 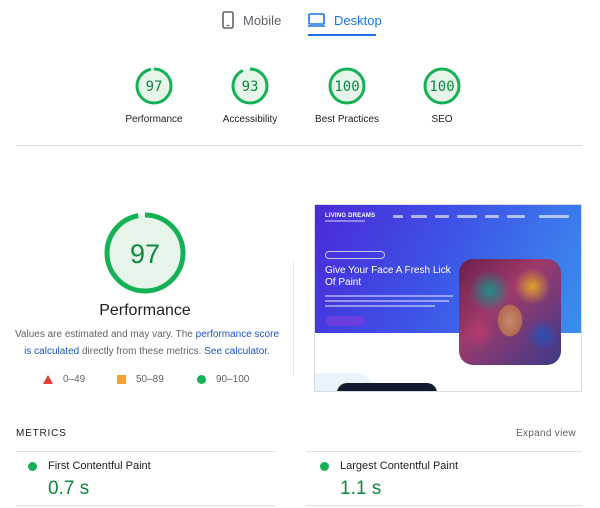 I want to click on gauge-accessibility: 93 Accessibility, so click(x=250, y=95).